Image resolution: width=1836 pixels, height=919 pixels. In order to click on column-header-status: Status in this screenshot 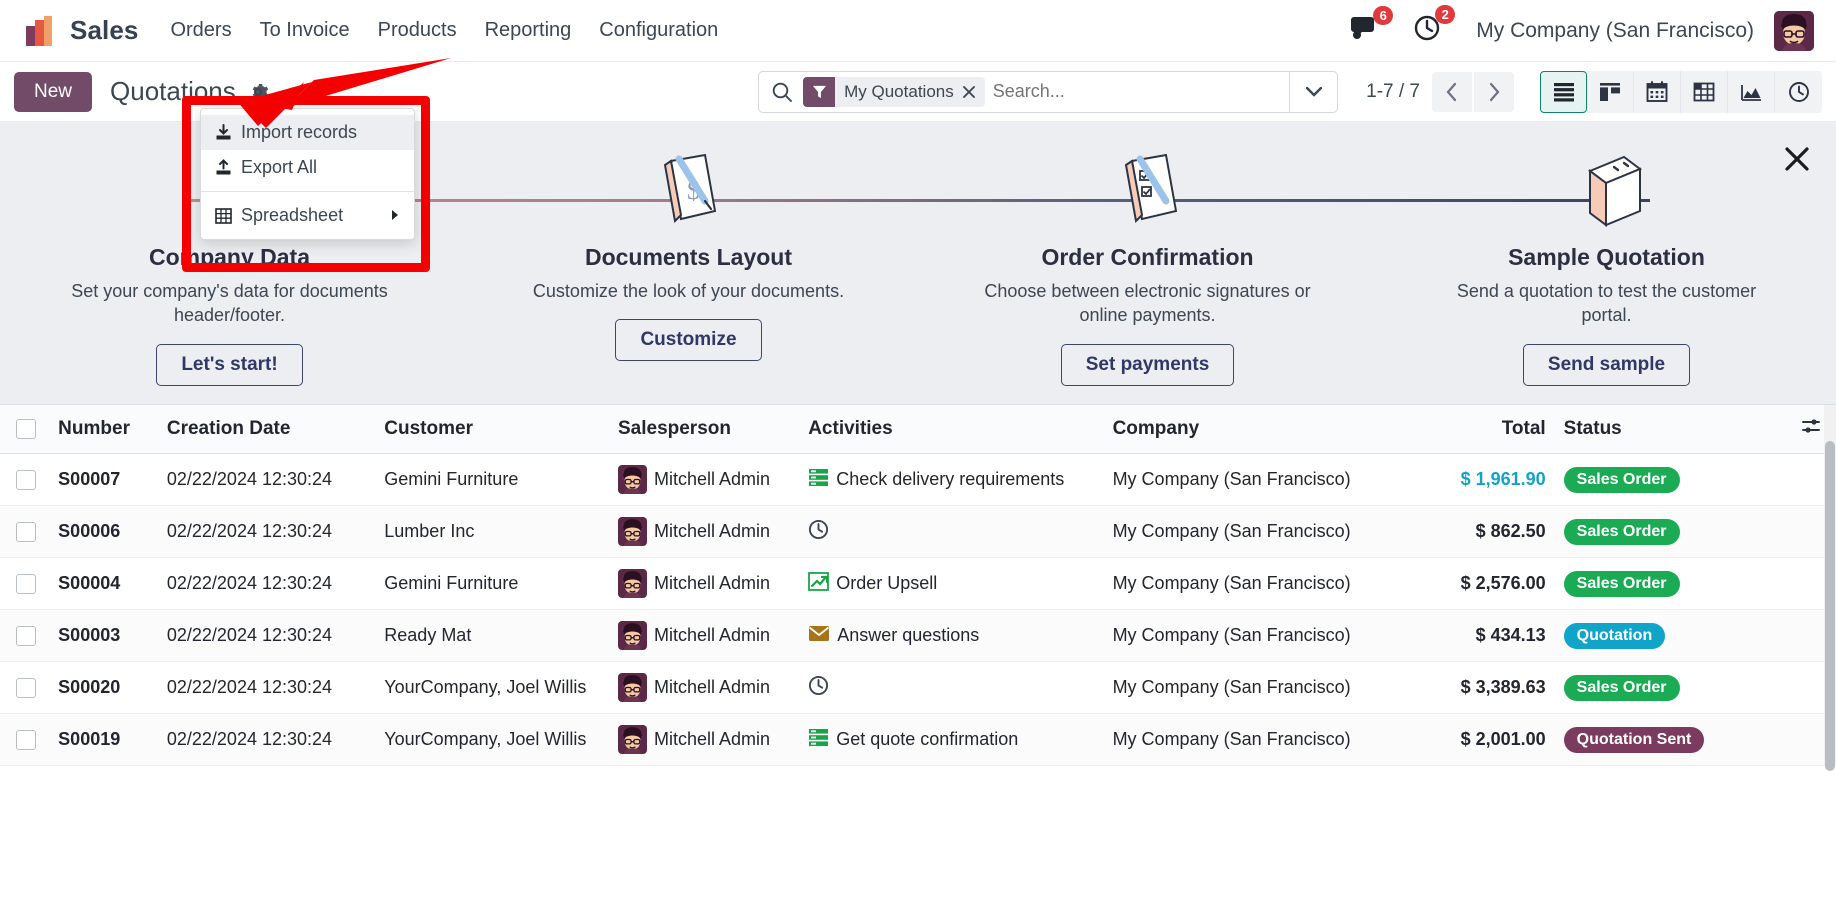, I will do `click(1671, 429)`.